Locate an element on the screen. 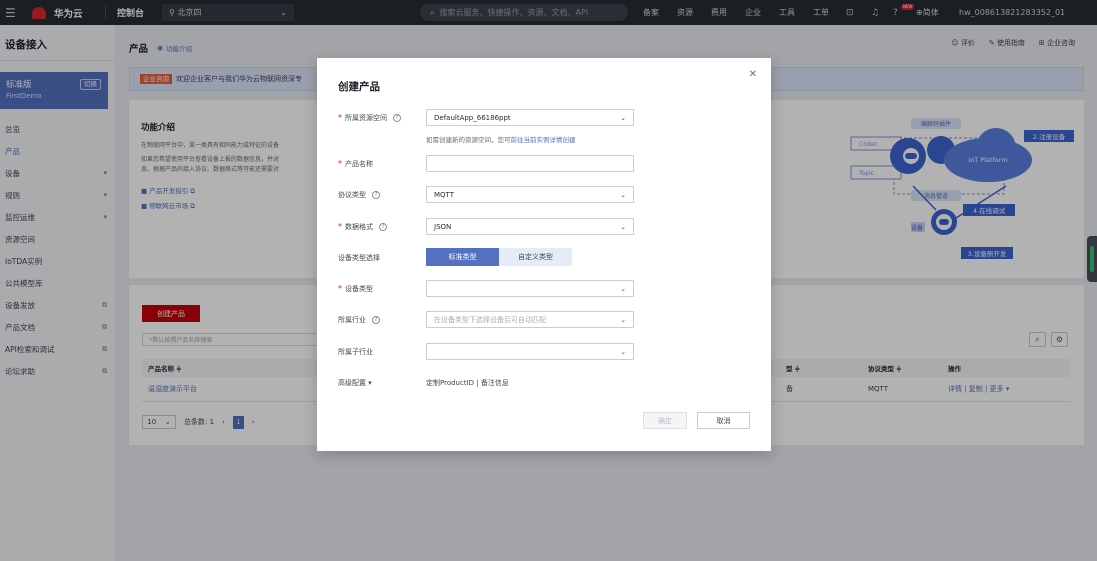 This screenshot has width=1097, height=561. label-text: 设备类型选择 is located at coordinates (359, 257).